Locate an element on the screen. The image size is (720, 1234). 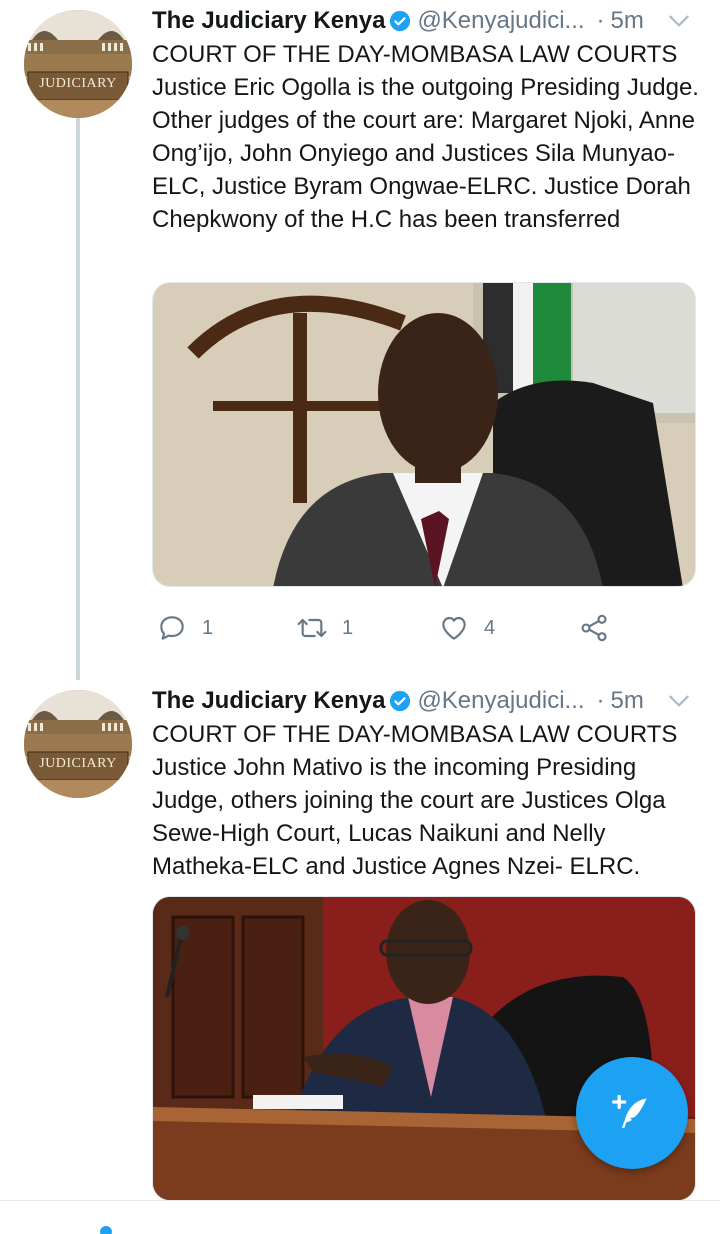
retweet-button: 1 is located at coordinates (324, 628).